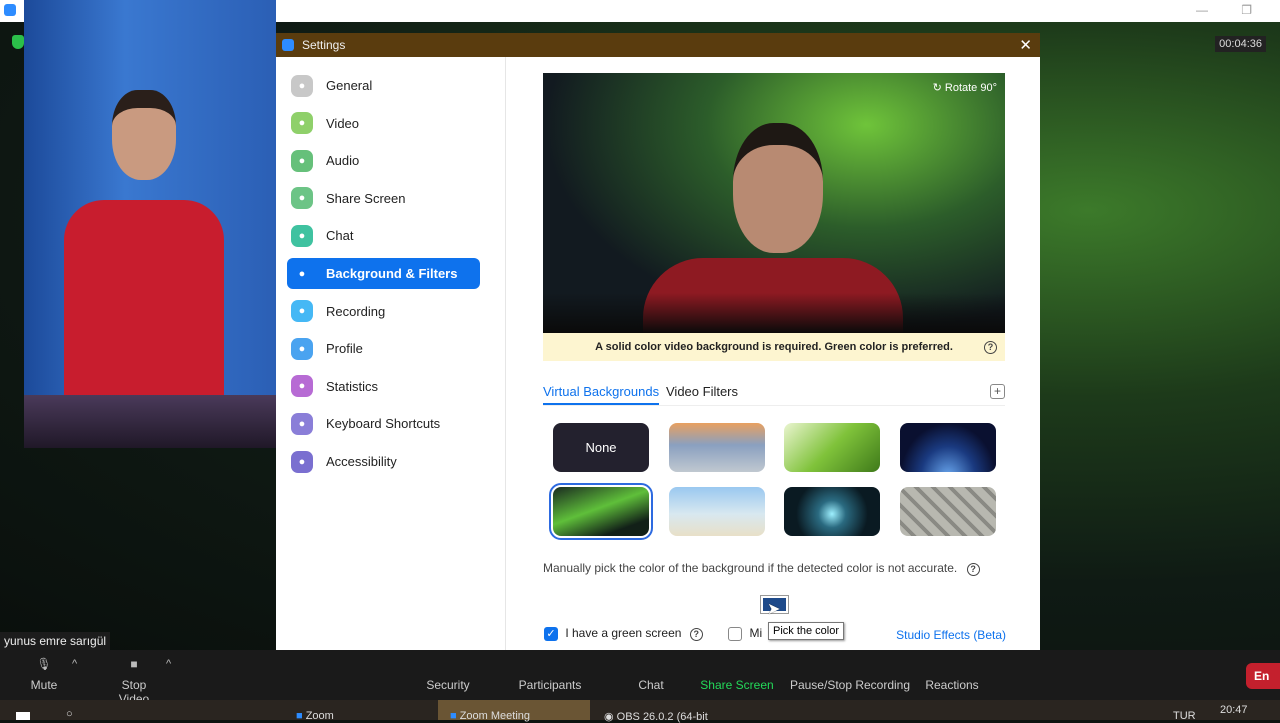 This screenshot has width=1280, height=723. Describe the element at coordinates (383, 160) in the screenshot. I see `sidebar-item-audio: ● Audio` at that location.